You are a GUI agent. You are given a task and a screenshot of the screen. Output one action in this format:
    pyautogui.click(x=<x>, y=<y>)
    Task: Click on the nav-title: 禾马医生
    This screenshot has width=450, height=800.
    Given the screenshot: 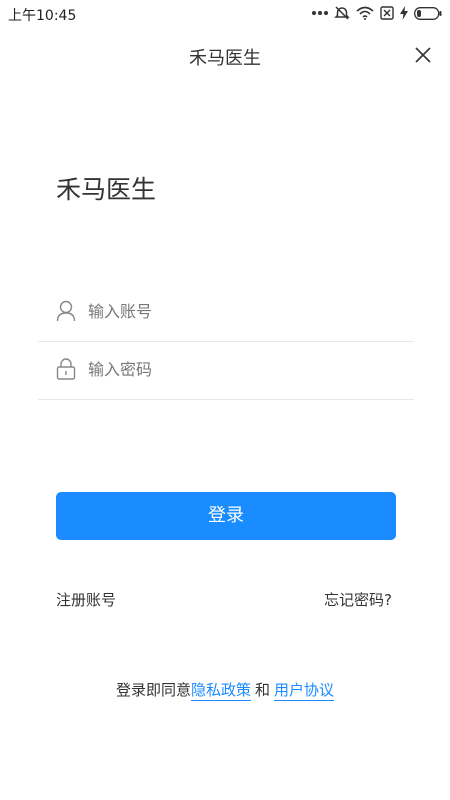 What is the action you would take?
    pyautogui.click(x=225, y=58)
    